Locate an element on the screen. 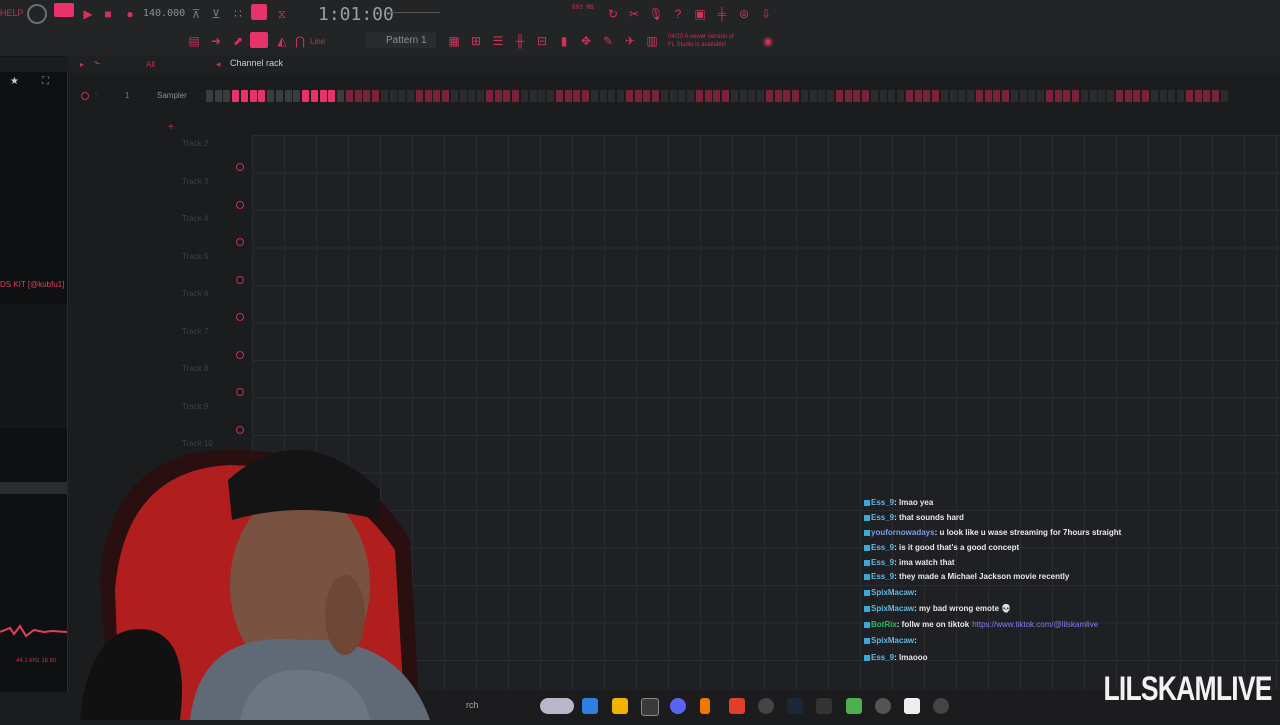  rack-filter: All is located at coordinates (150, 64).